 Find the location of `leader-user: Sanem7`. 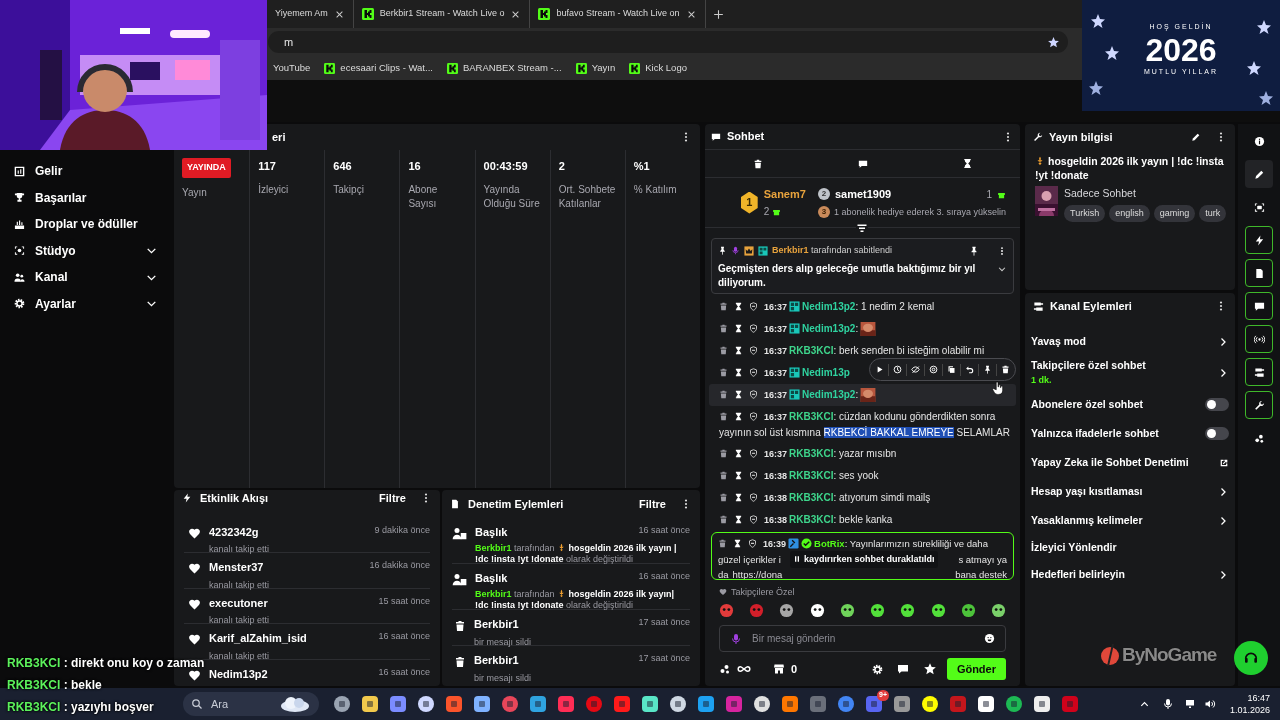

leader-user: Sanem7 is located at coordinates (784, 194).